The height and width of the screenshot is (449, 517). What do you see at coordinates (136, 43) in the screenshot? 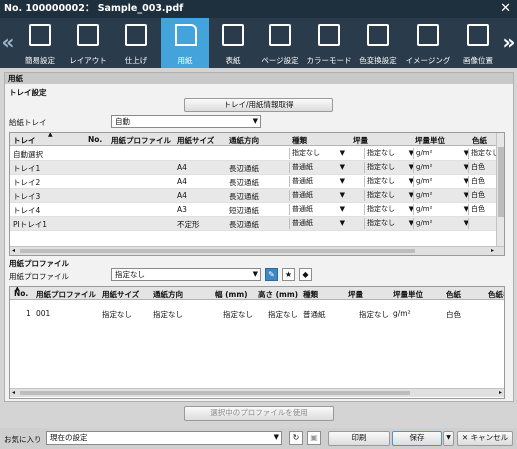
I see `tab-finishing: 仕上げ` at bounding box center [136, 43].